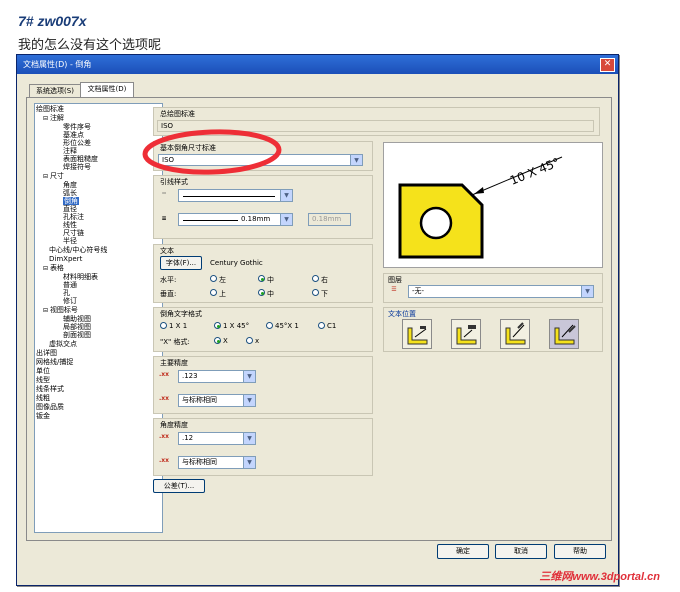 The width and height of the screenshot is (680, 592). I want to click on dialog-title: 文档属性(D) - 倒角, so click(57, 64).